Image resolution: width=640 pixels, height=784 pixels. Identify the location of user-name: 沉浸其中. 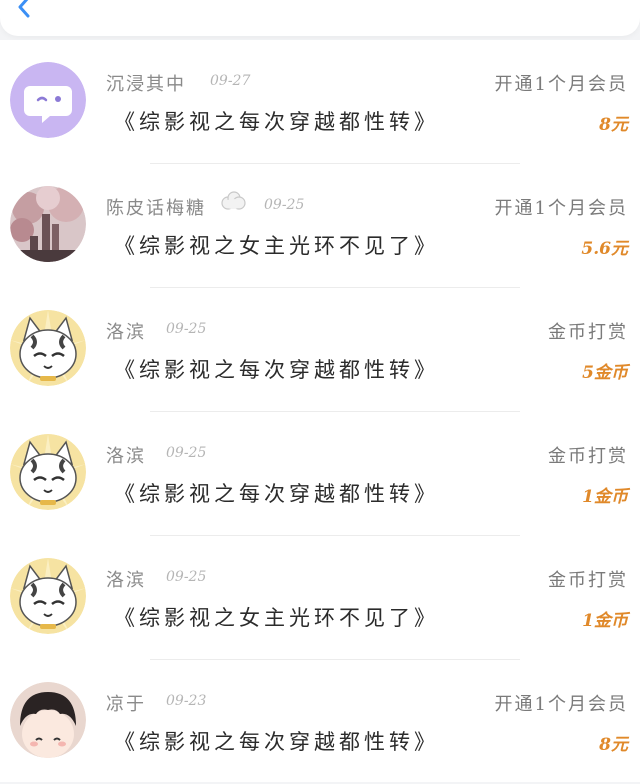
(146, 84).